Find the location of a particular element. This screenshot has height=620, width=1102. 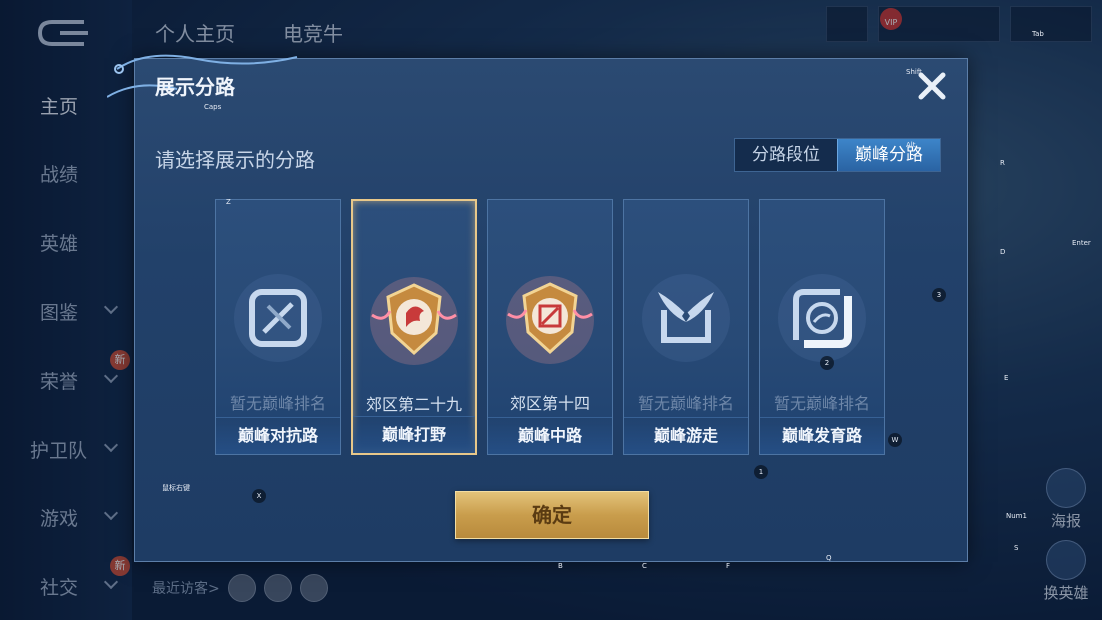

key-hint: W is located at coordinates (895, 440).